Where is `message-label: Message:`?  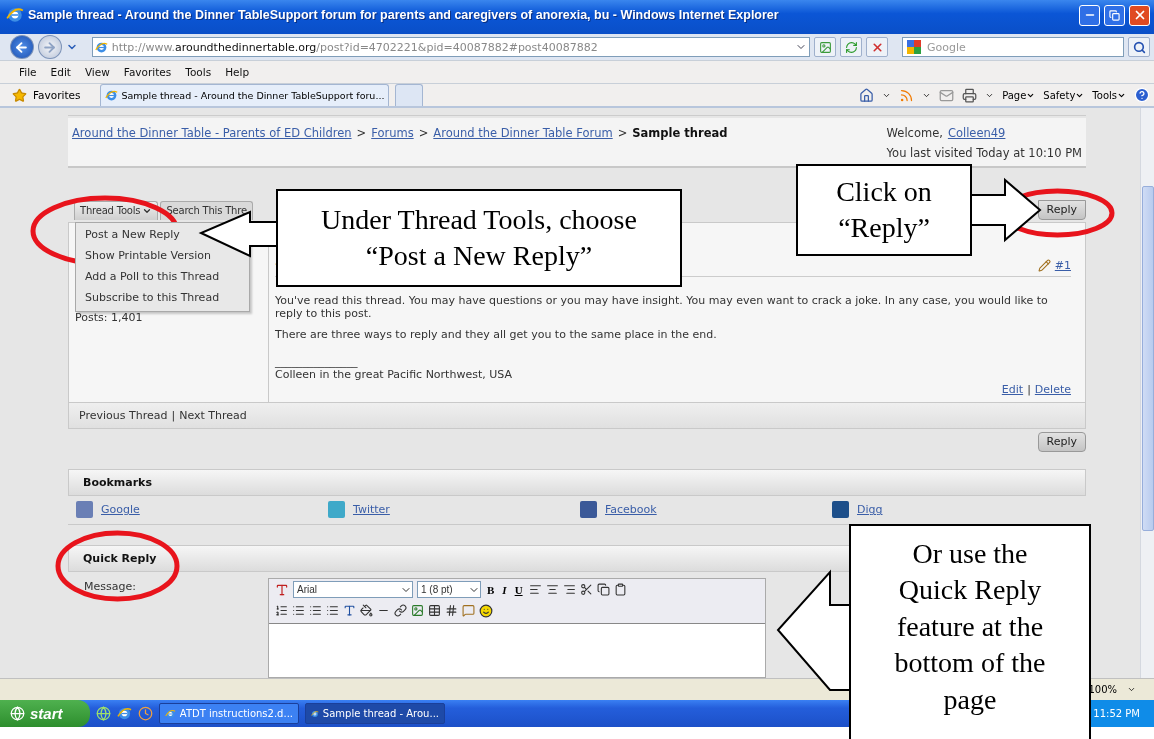 message-label: Message: is located at coordinates (110, 587).